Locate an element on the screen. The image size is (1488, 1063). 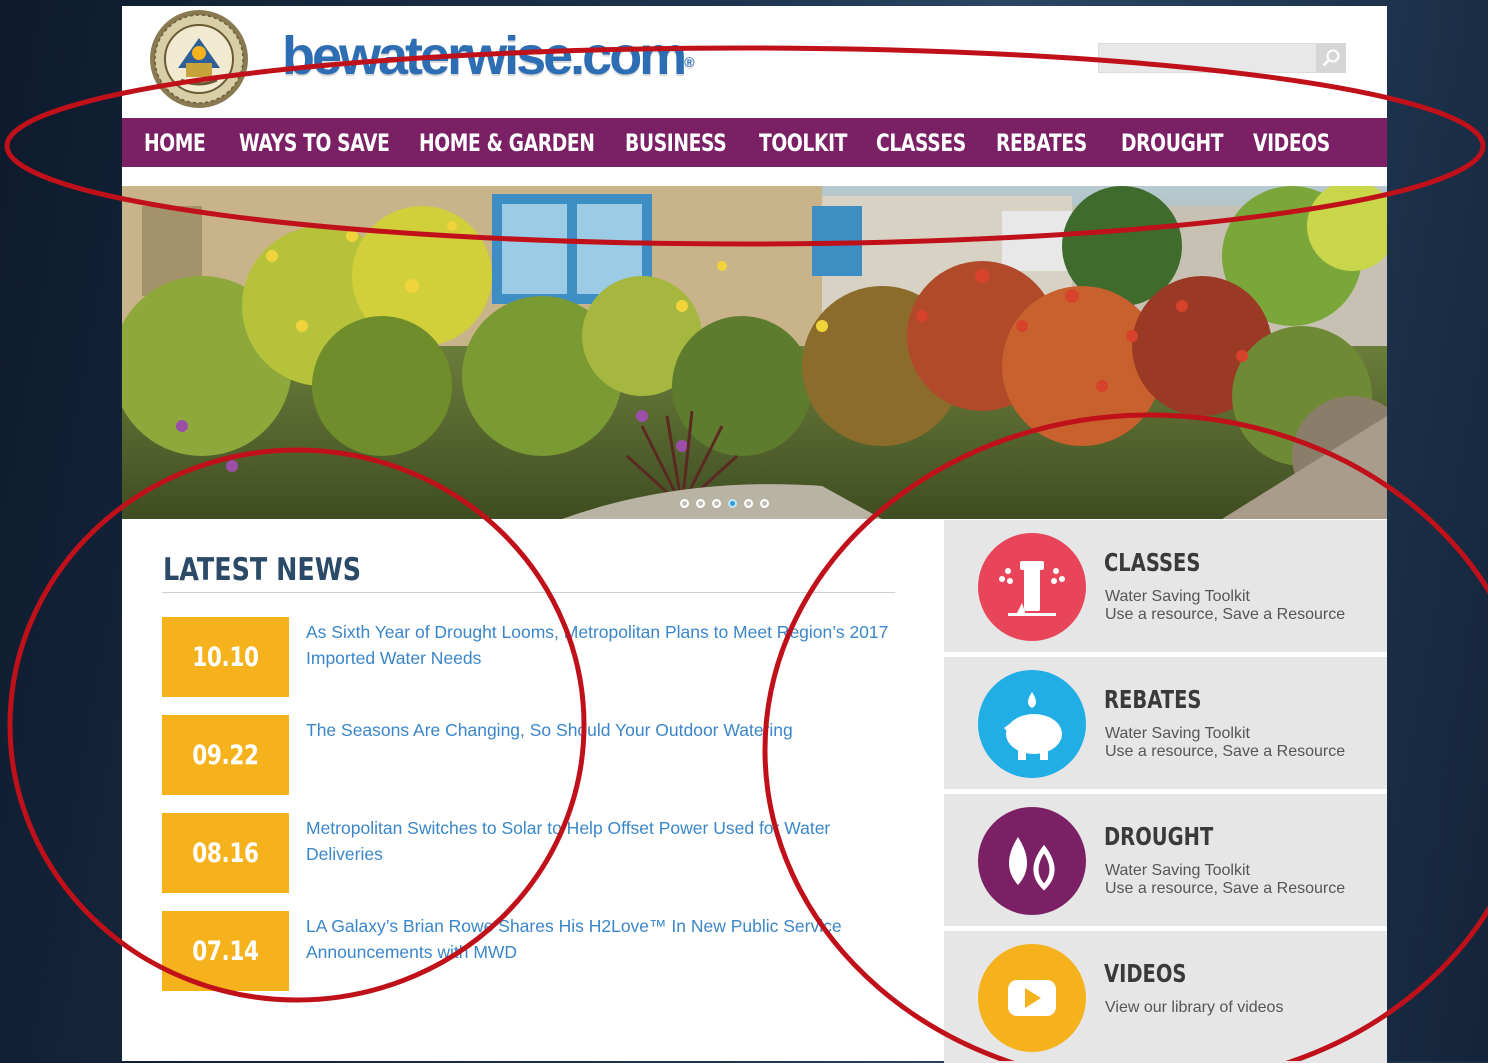
nav-toolkit: TOOLKIT is located at coordinates (804, 143).